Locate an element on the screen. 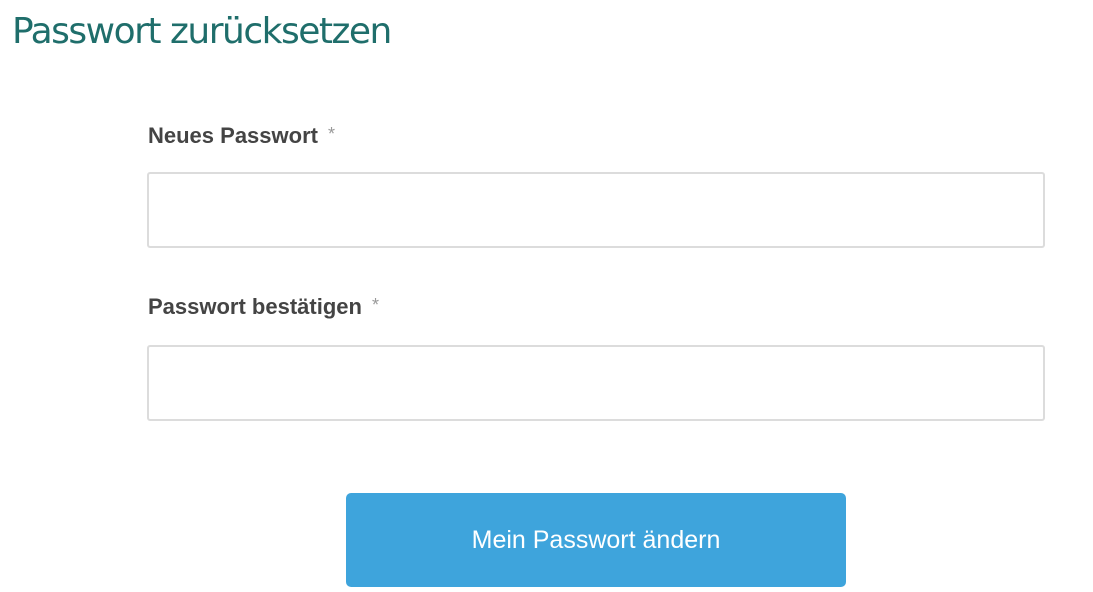  page-title: Passwort zurücksetzen is located at coordinates (202, 31).